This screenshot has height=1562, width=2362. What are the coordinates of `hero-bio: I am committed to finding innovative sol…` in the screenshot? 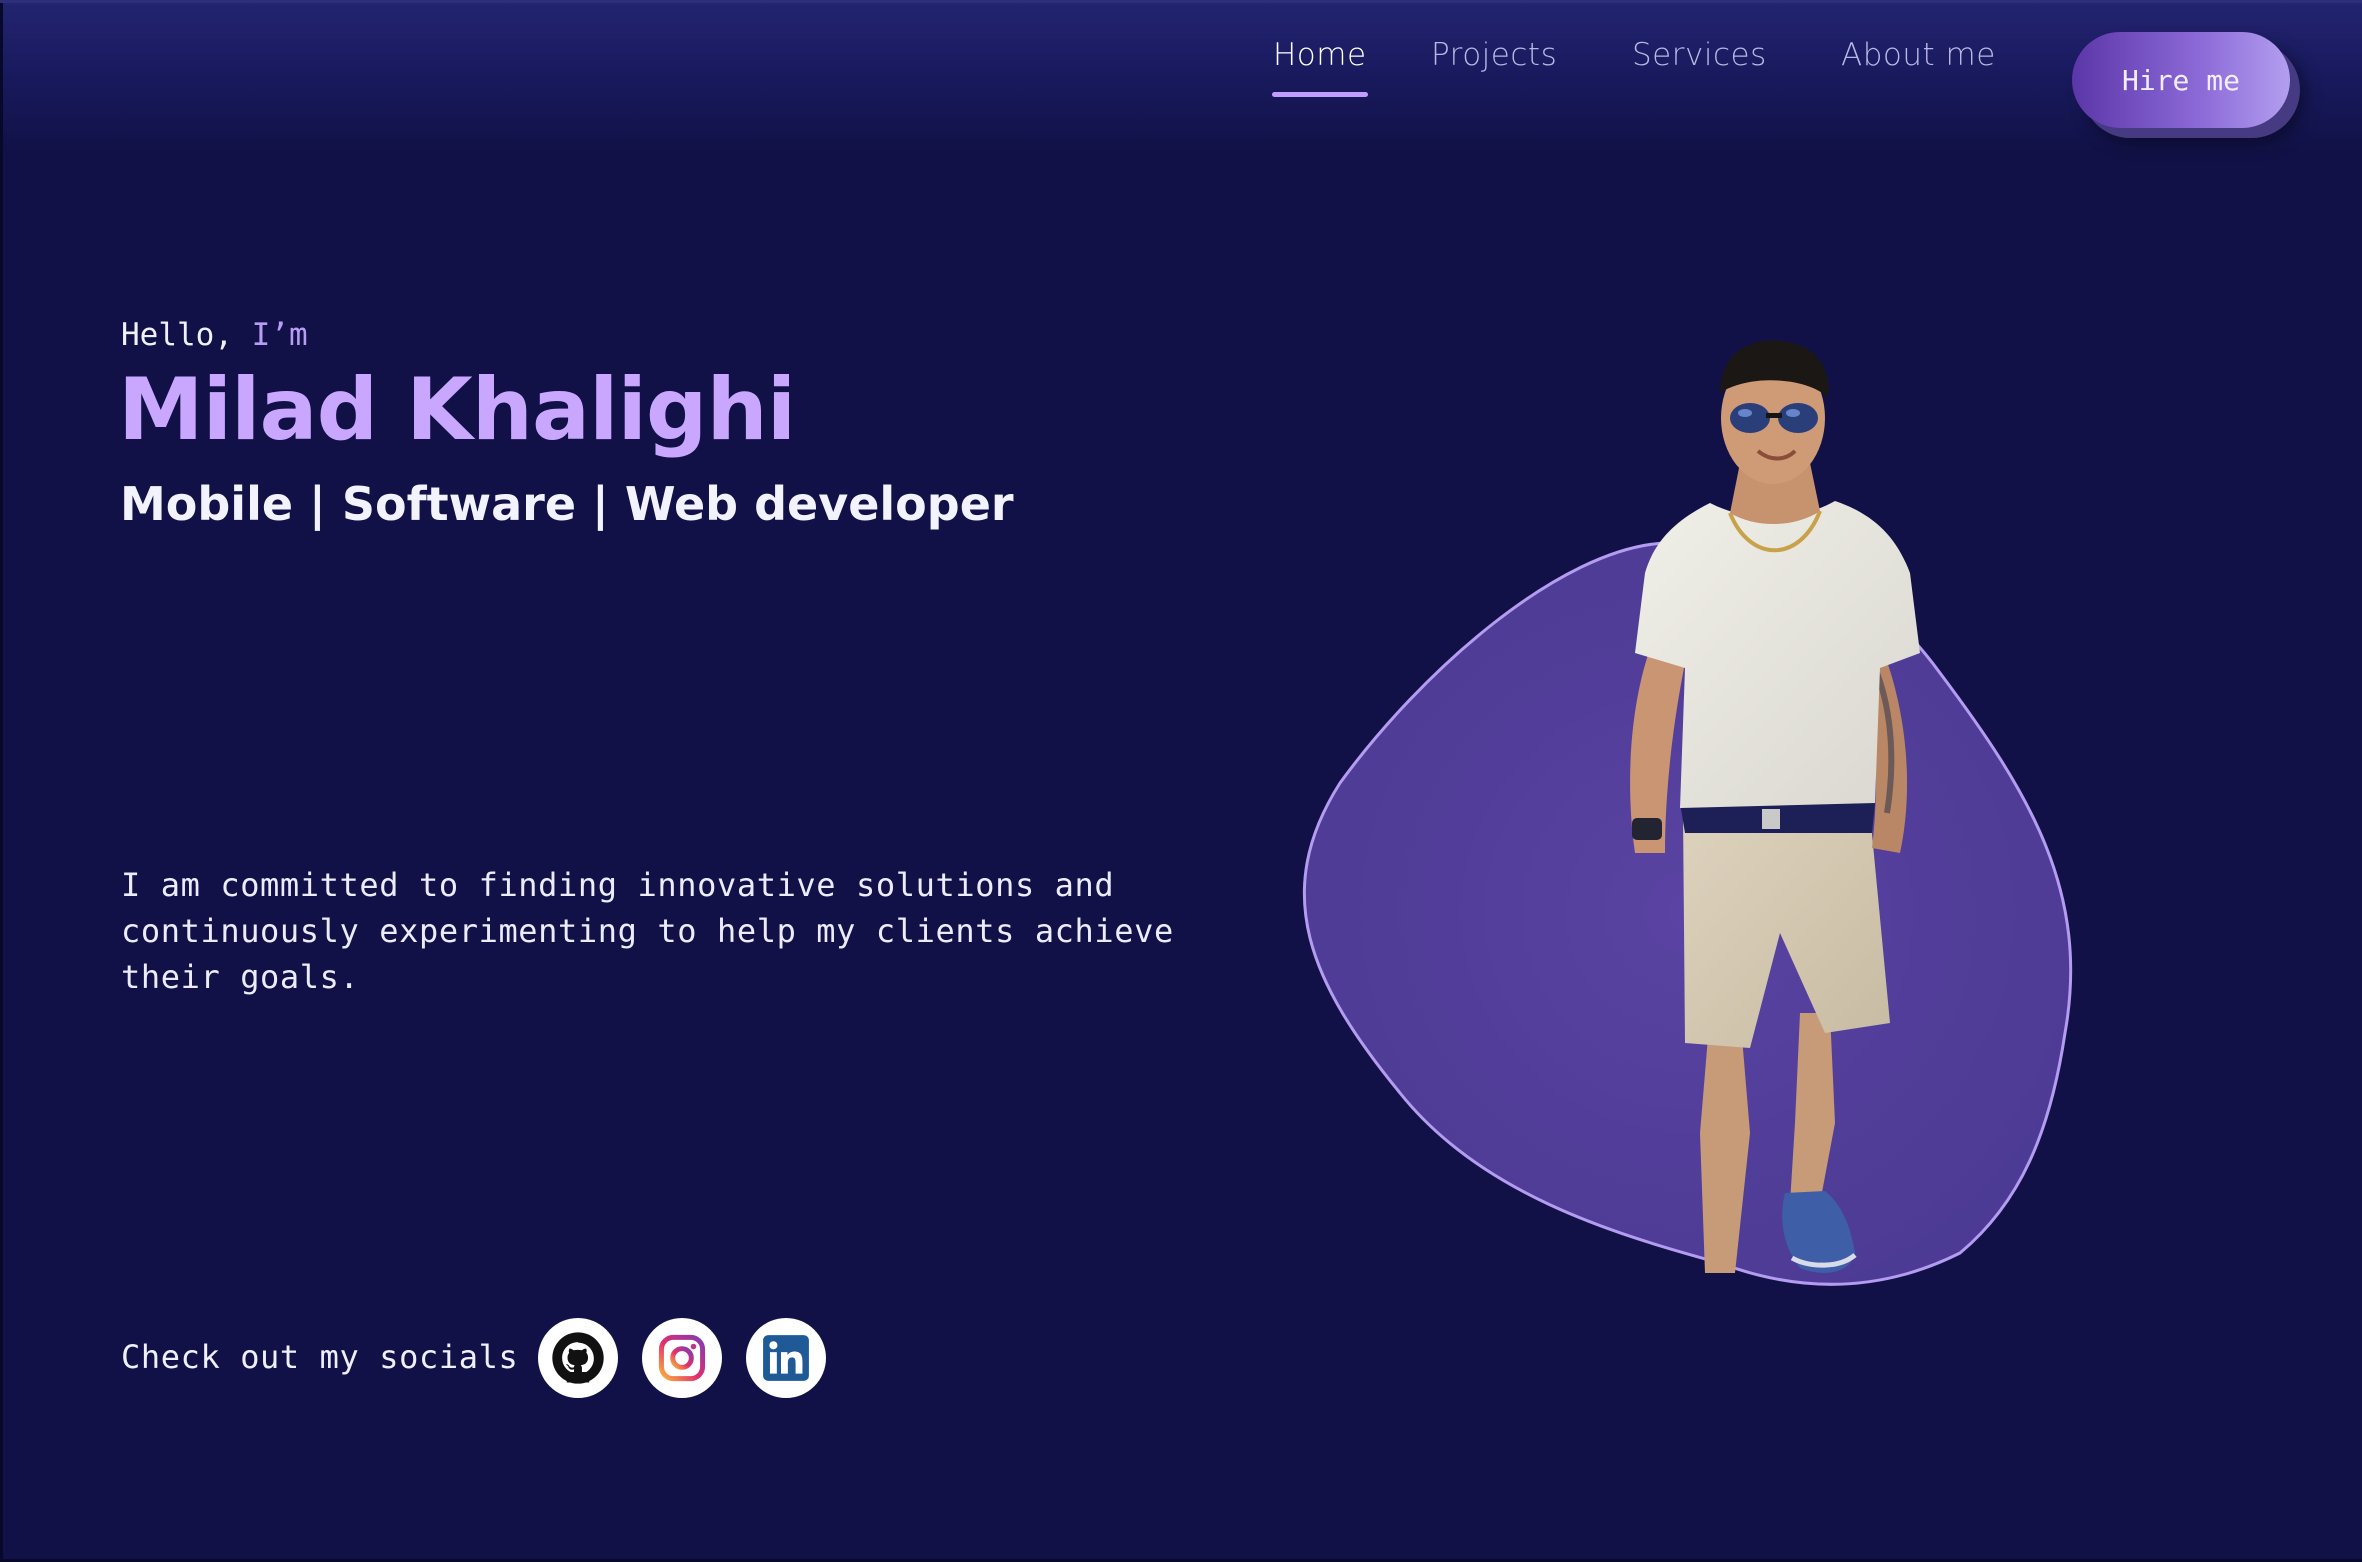 It's located at (647, 931).